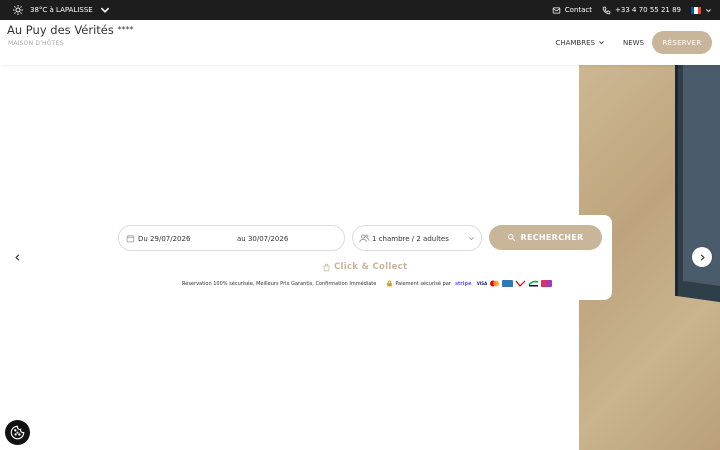  Describe the element at coordinates (482, 283) in the screenshot. I see `visa-logo: VISA` at that location.